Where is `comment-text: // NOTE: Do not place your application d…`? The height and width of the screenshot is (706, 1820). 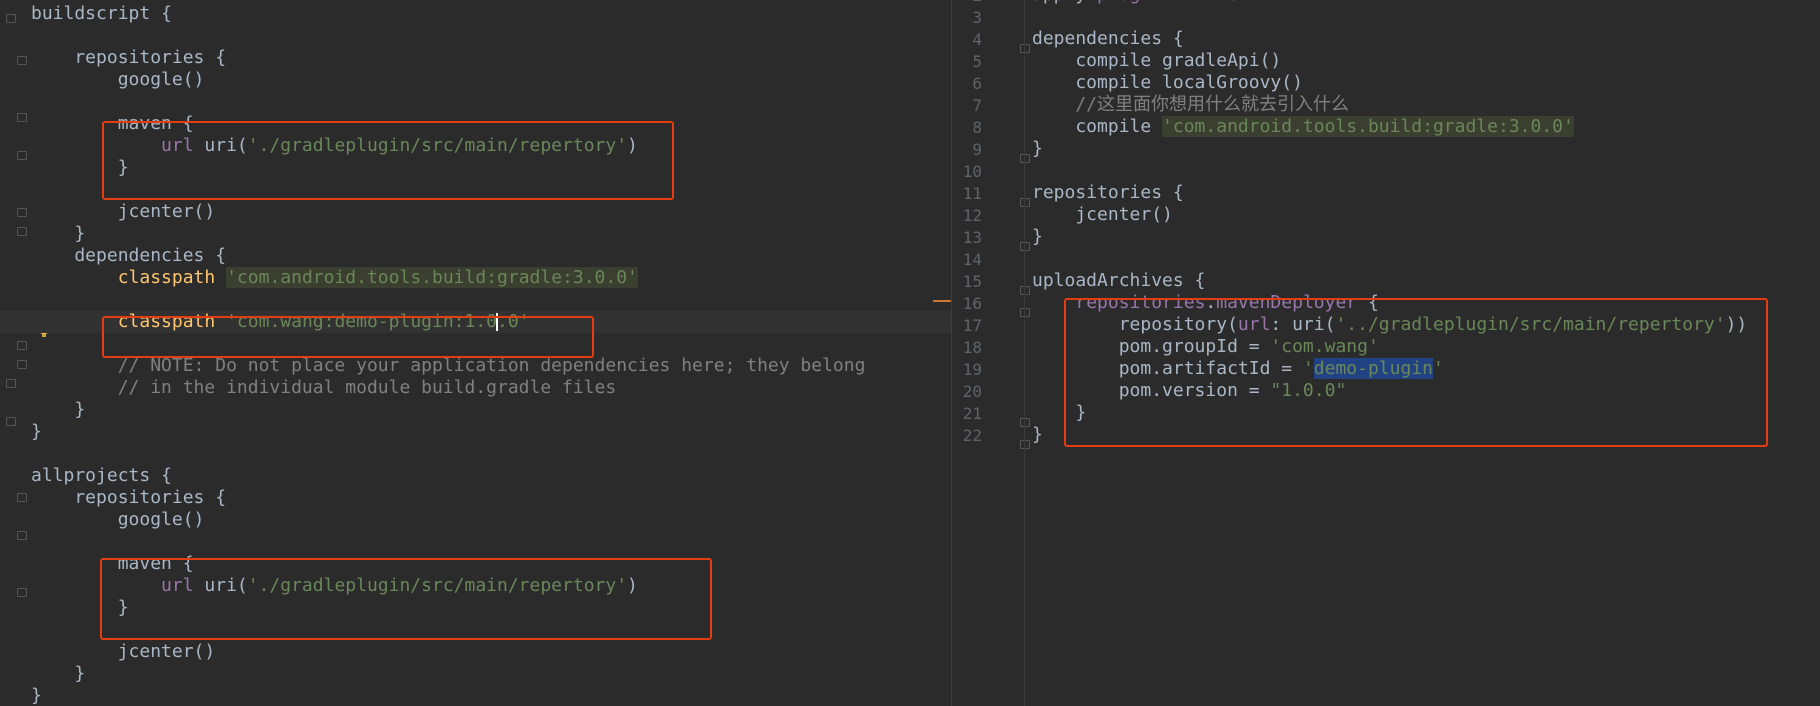 comment-text: // NOTE: Do not place your application d… is located at coordinates (448, 365).